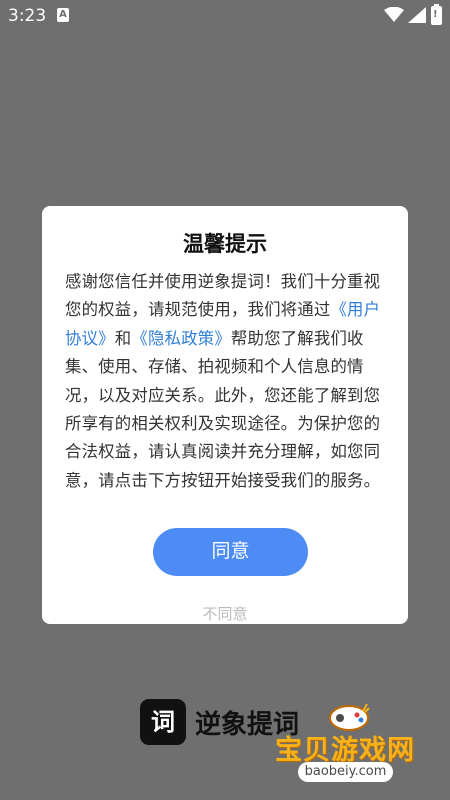  Describe the element at coordinates (230, 552) in the screenshot. I see `agree-button: 同意` at that location.